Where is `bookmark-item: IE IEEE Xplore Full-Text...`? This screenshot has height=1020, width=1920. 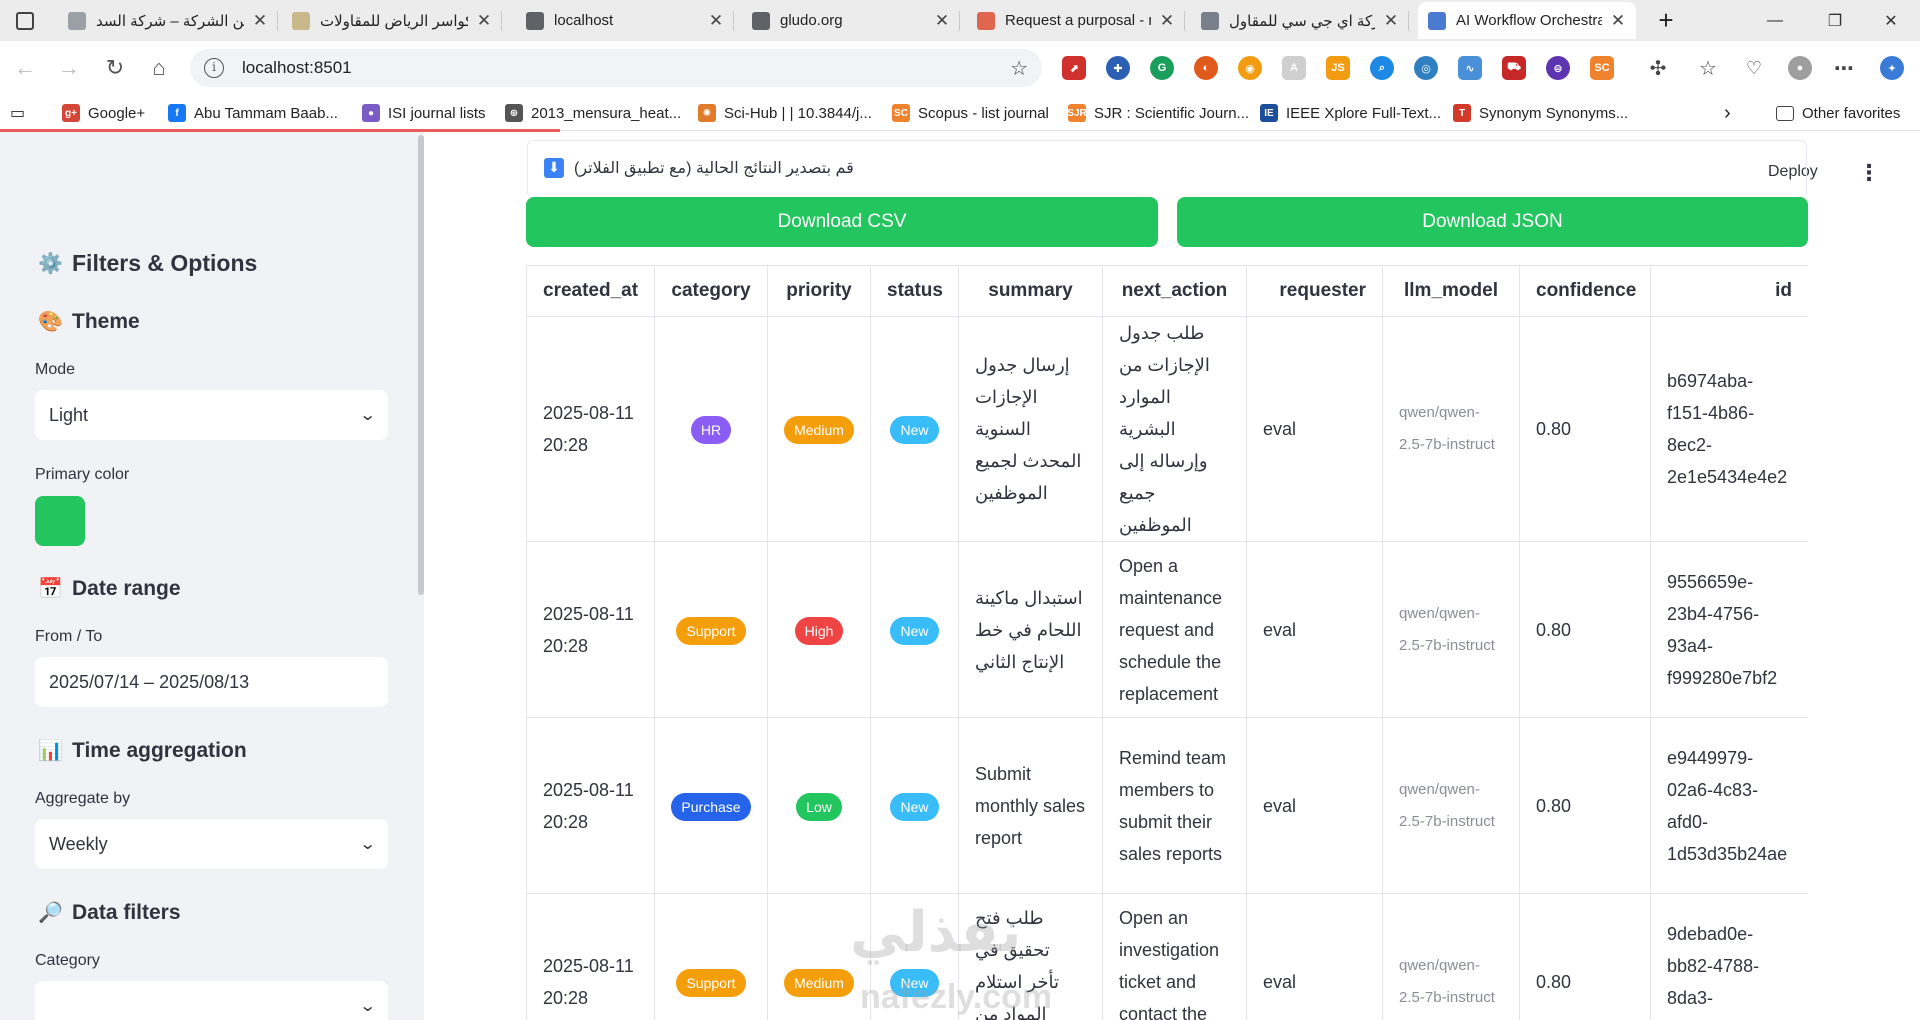 bookmark-item: IE IEEE Xplore Full-Text... is located at coordinates (1350, 113).